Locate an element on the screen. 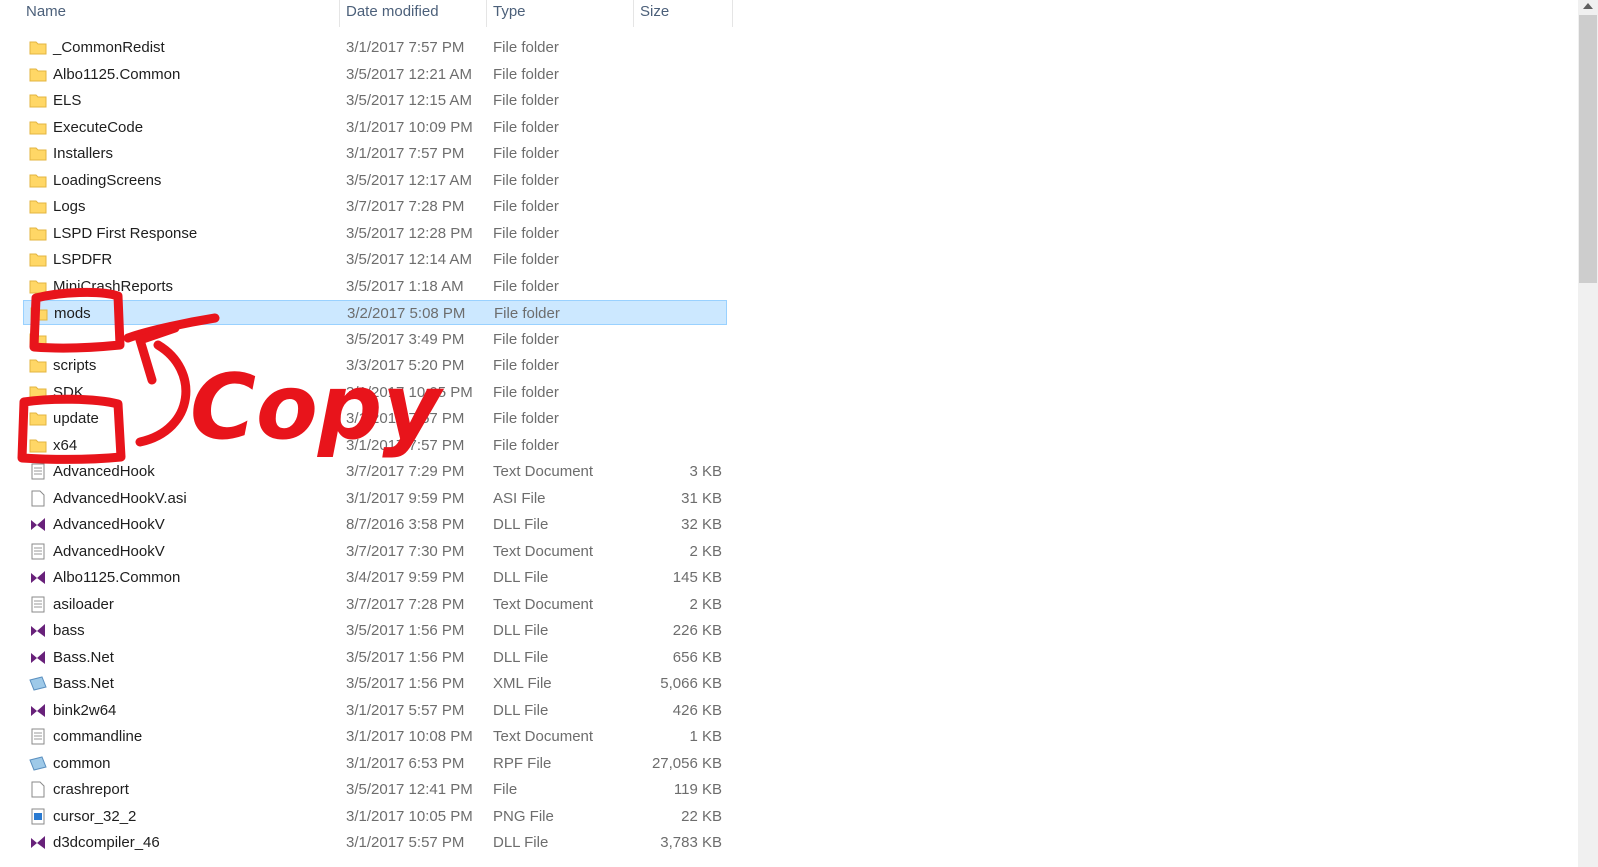 This screenshot has height=867, width=1598. scrollbar-thumb is located at coordinates (1588, 149).